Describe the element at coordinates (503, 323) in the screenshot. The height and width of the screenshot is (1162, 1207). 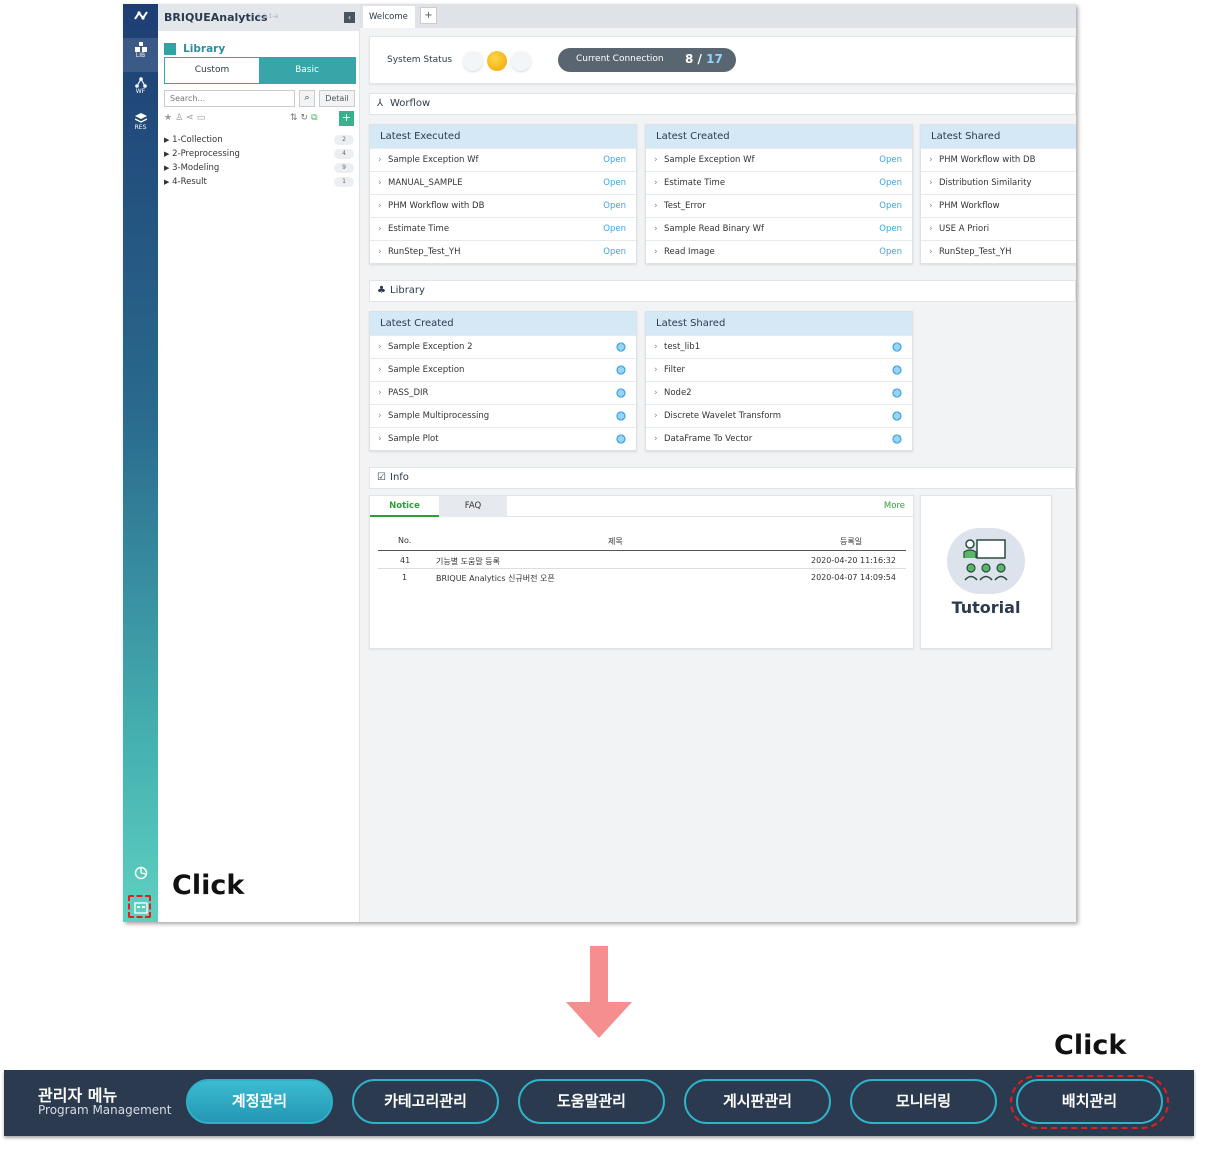
I see `card-title: Latest Created` at that location.